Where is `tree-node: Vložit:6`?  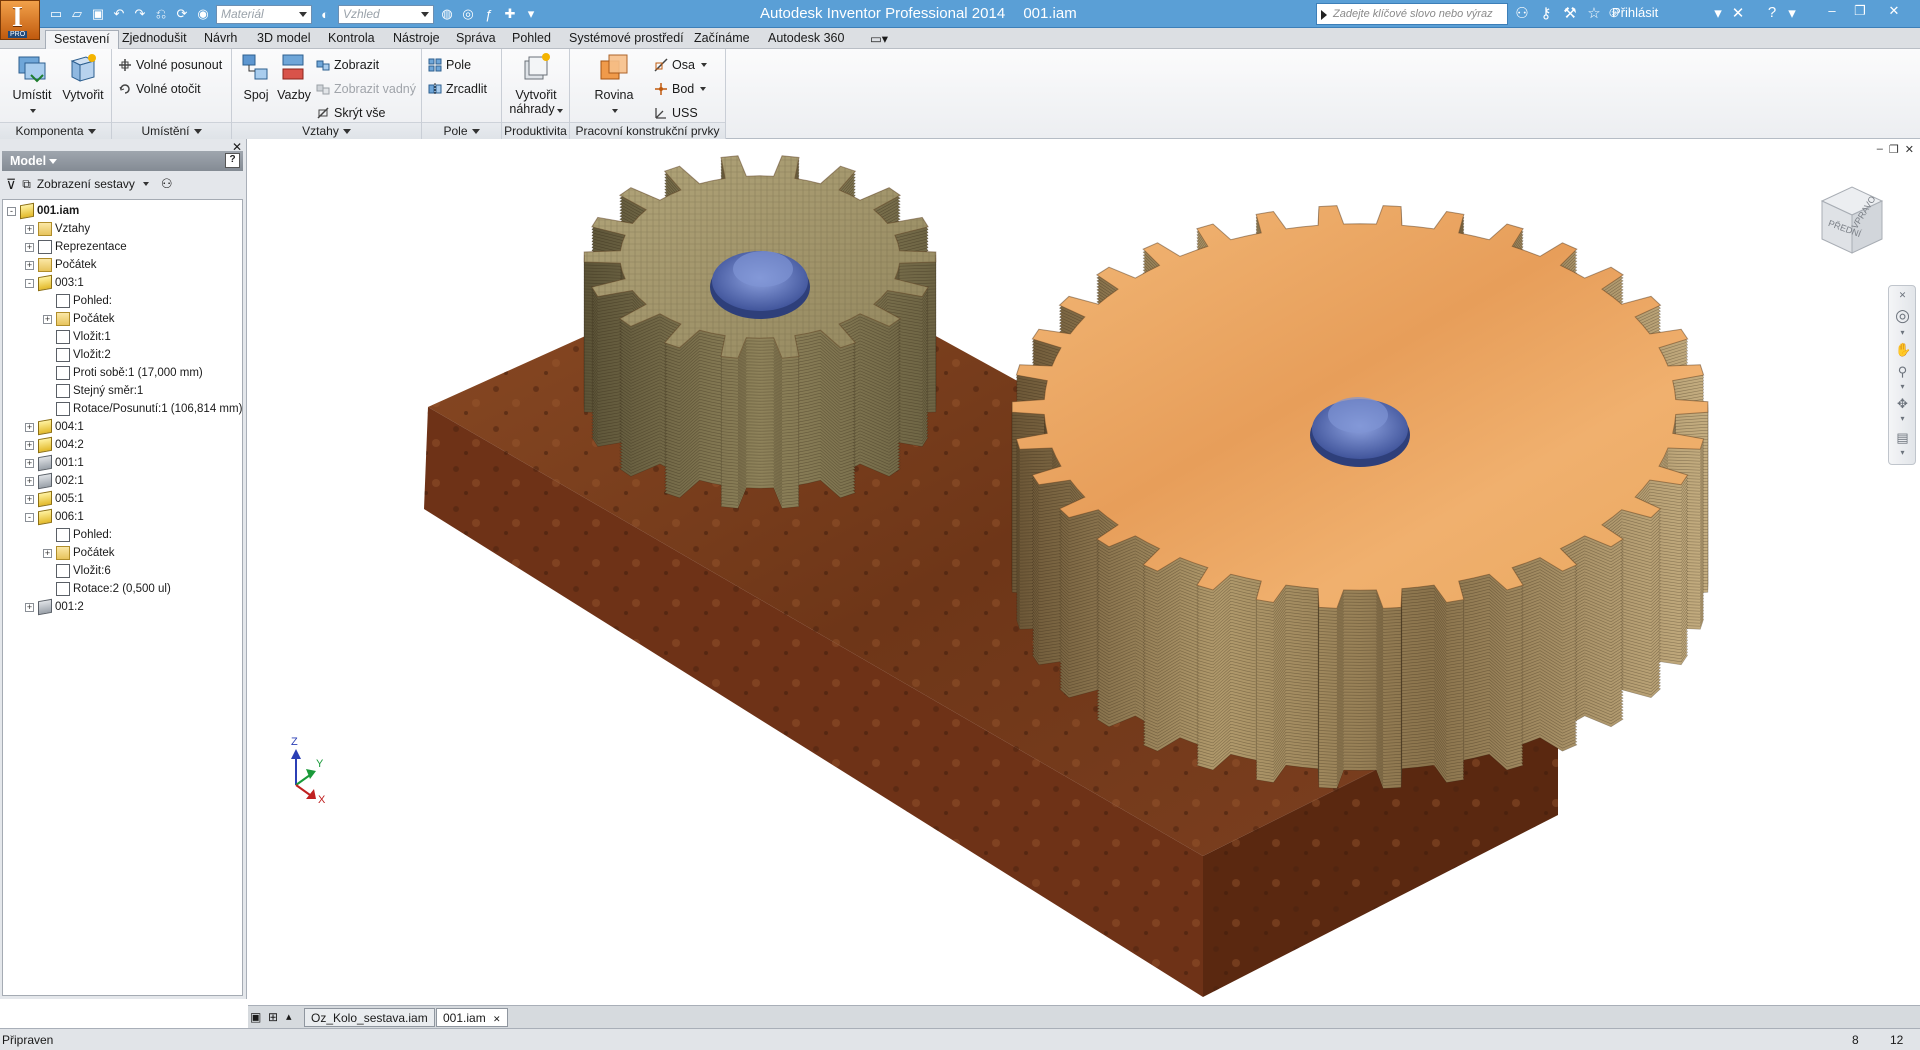 tree-node: Vložit:6 is located at coordinates (77, 571).